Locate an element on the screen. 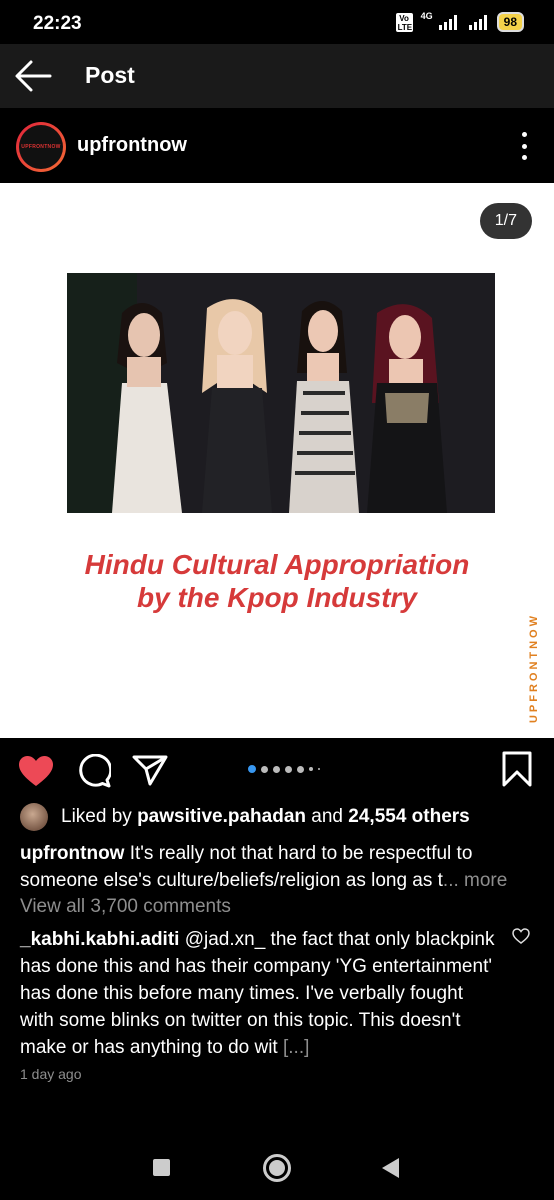 Image resolution: width=554 pixels, height=1200 pixels. headline-line-2: by the Kpop Industry is located at coordinates (277, 597).